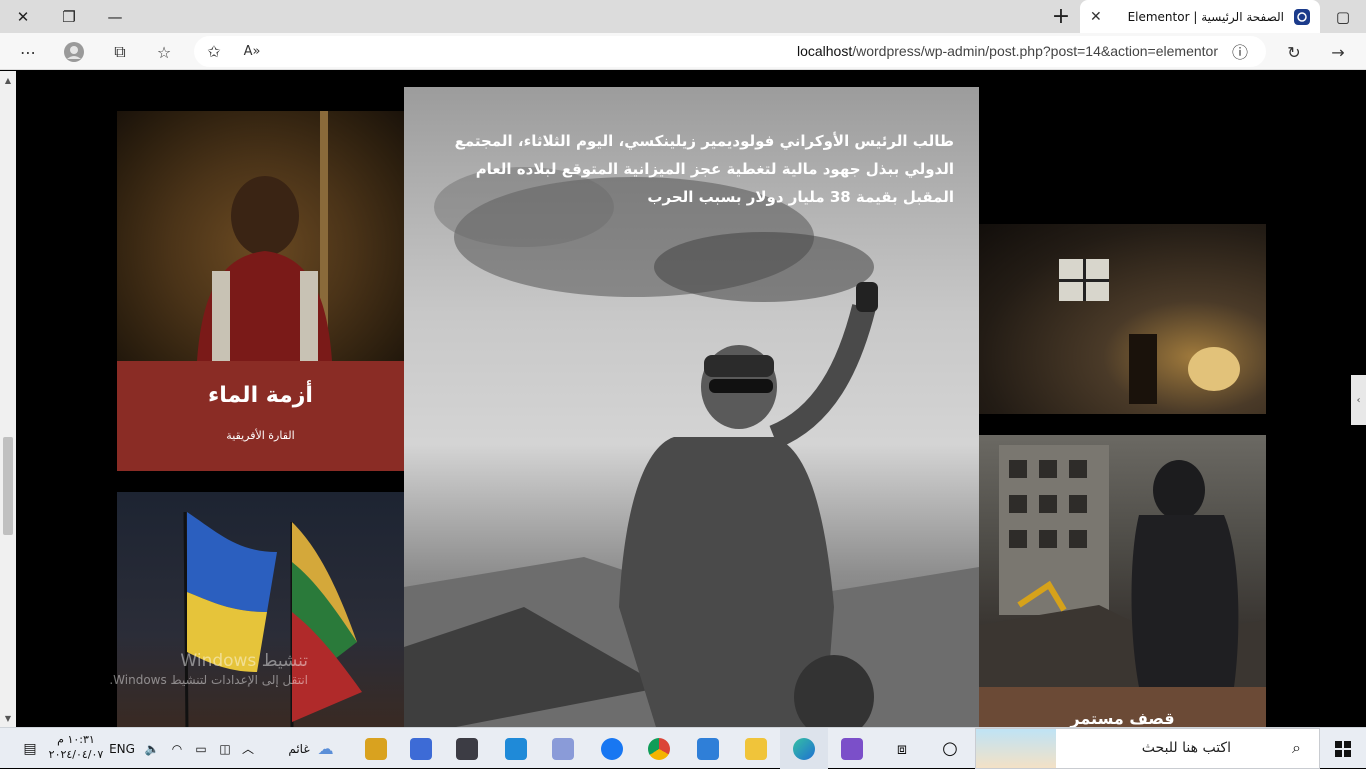  Describe the element at coordinates (76, 754) in the screenshot. I see `clock-date: ٢٠٢٤/٠٤/٠٧` at that location.